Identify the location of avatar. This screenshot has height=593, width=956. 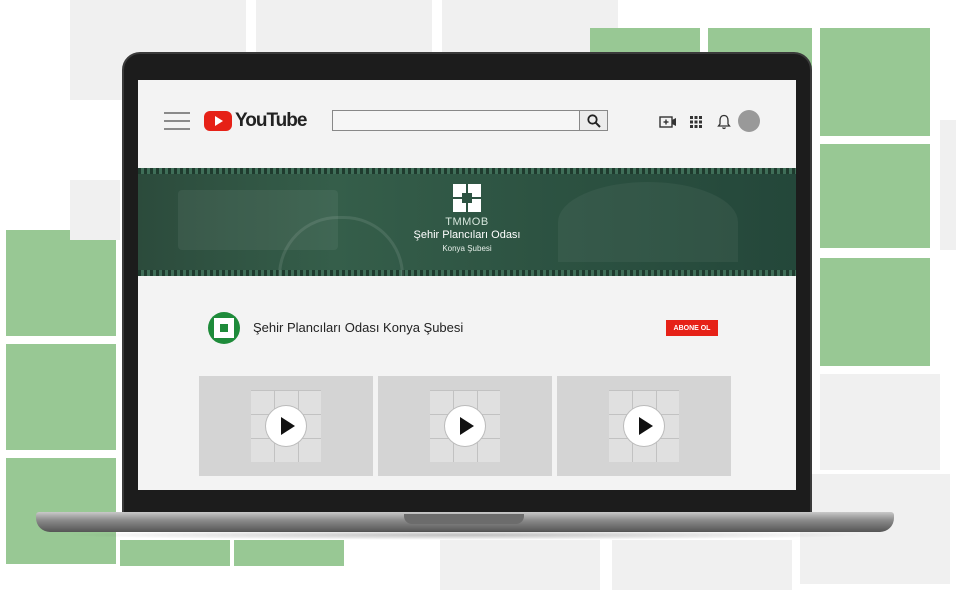
(749, 121).